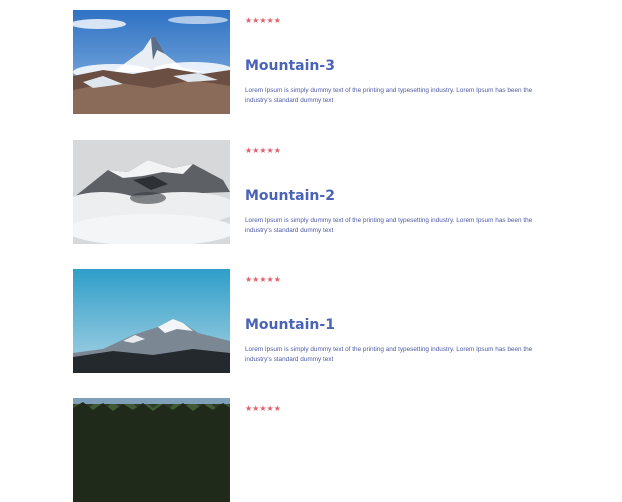 The width and height of the screenshot is (622, 502). I want to click on card-title: Mountain-1, so click(290, 325).